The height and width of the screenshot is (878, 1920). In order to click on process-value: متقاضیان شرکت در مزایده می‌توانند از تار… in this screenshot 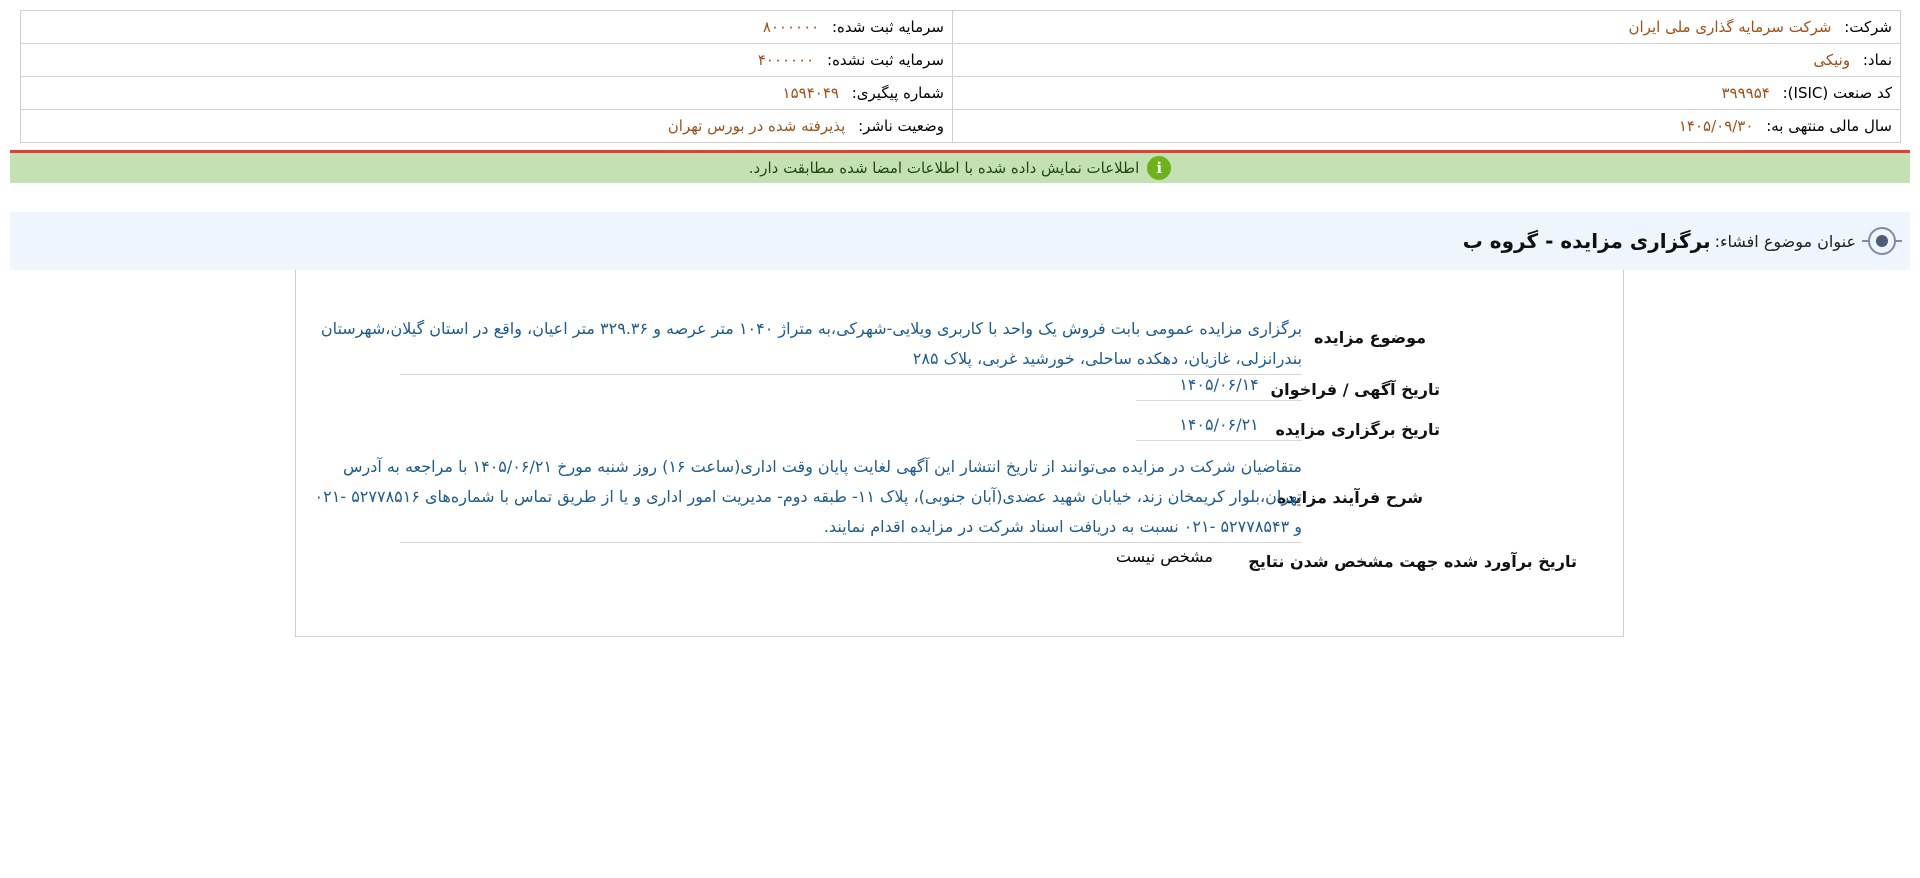, I will do `click(808, 497)`.